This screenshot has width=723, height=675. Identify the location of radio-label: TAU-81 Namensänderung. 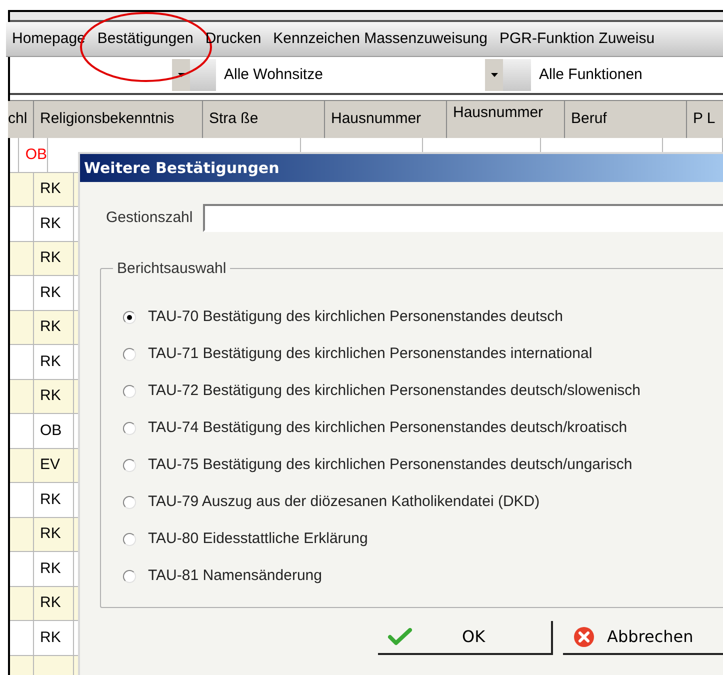
(235, 576).